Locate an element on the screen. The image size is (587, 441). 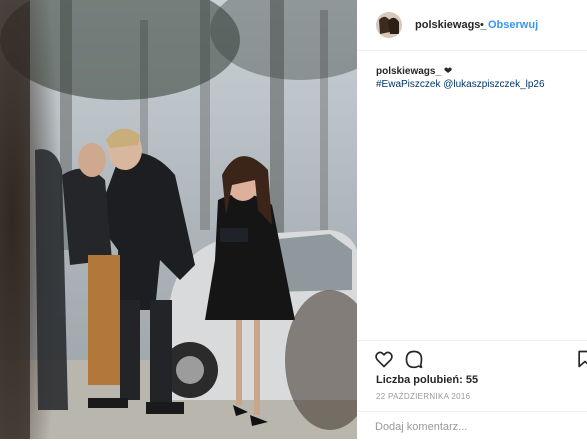
post-header: polskiewags_ • Obserwuj is located at coordinates (472, 25).